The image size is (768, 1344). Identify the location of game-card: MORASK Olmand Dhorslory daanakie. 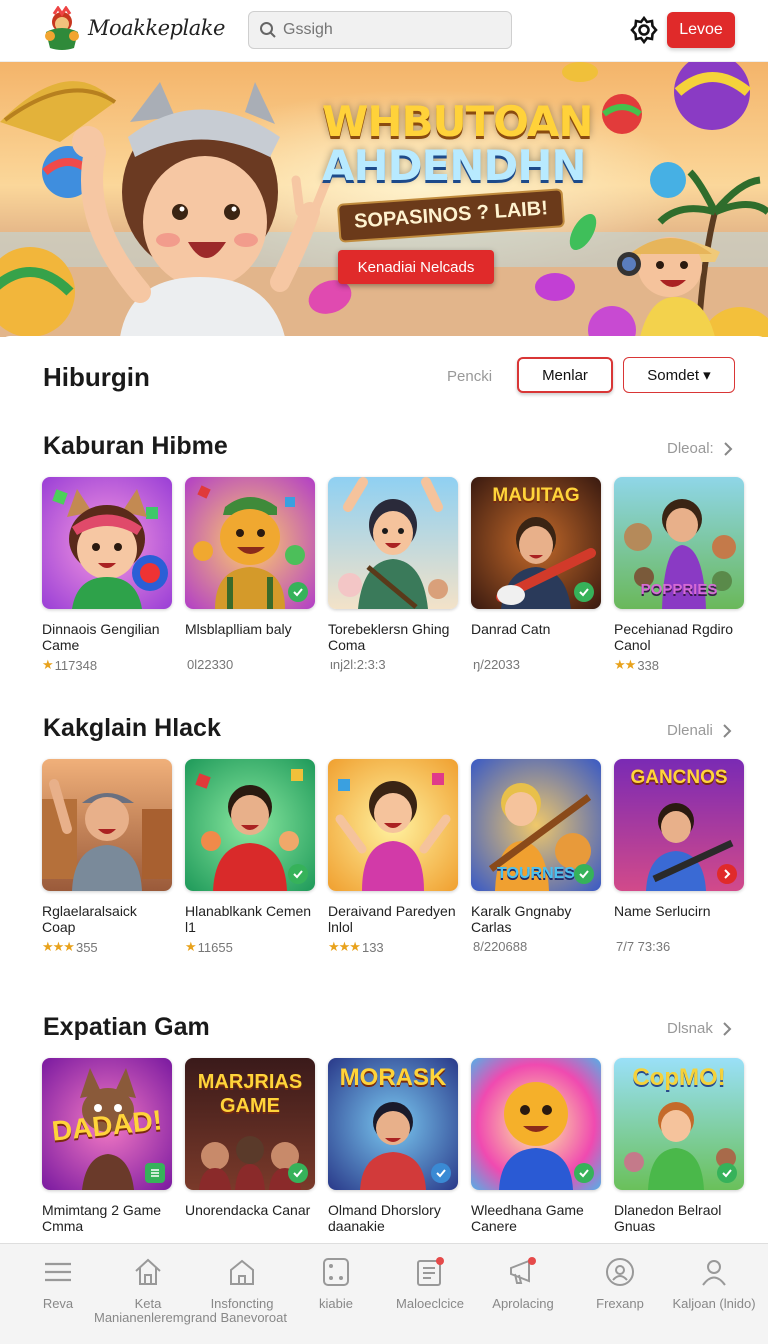
(393, 1147).